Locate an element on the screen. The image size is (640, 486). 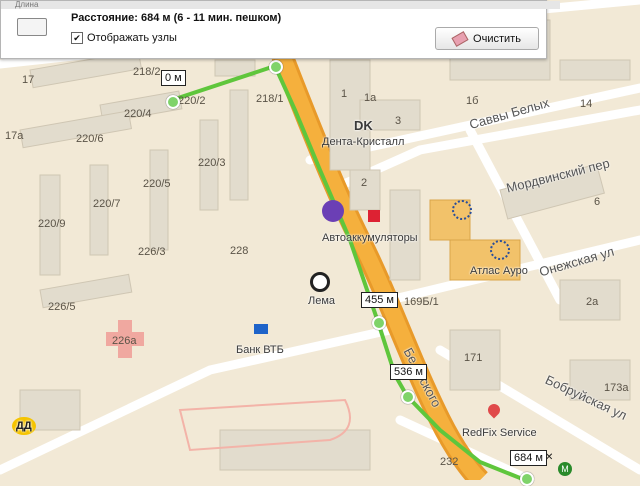
house-number: 226а is located at coordinates (124, 341).